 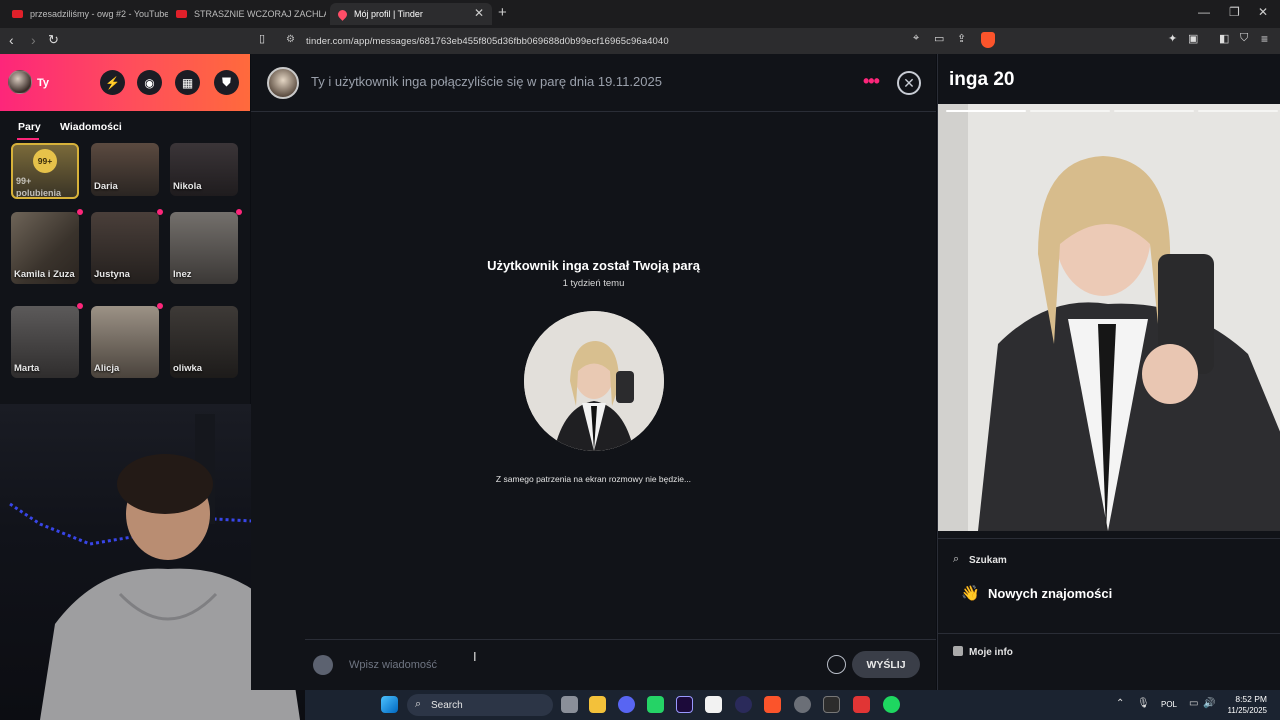 What do you see at coordinates (447, 705) in the screenshot?
I see `taskbar-search-label: Search` at bounding box center [447, 705].